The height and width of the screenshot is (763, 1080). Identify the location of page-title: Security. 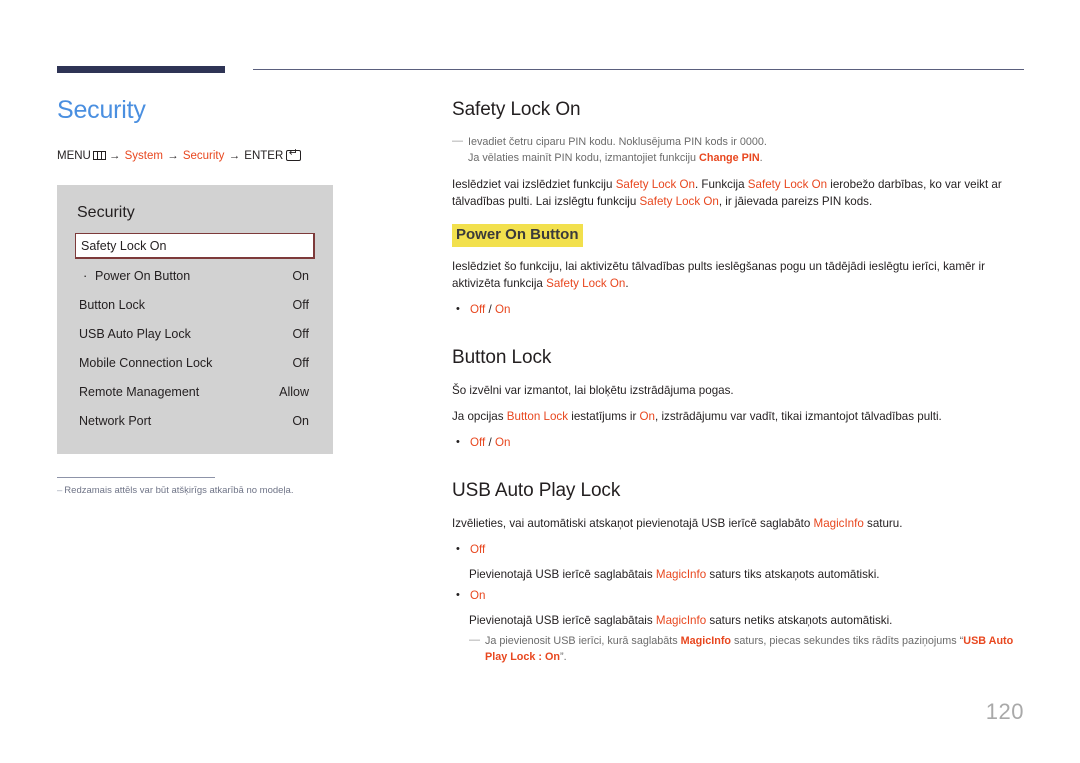
(101, 110).